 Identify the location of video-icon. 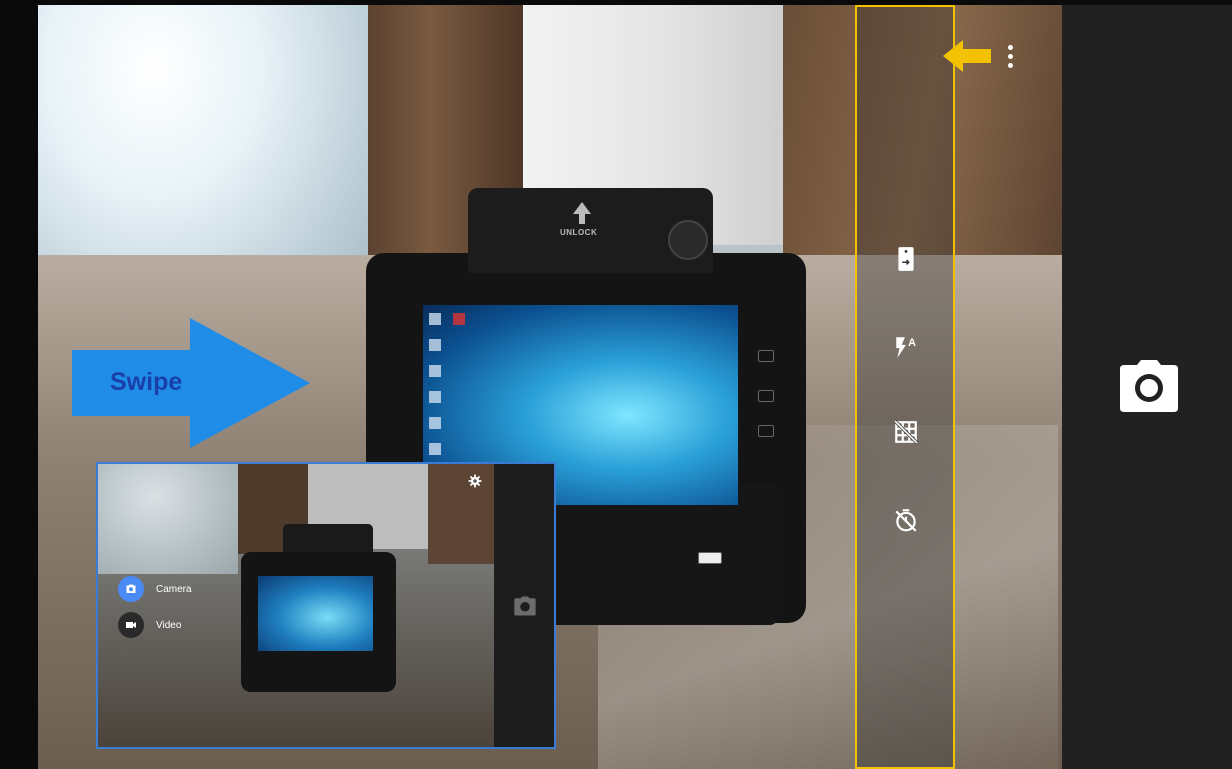
(131, 625).